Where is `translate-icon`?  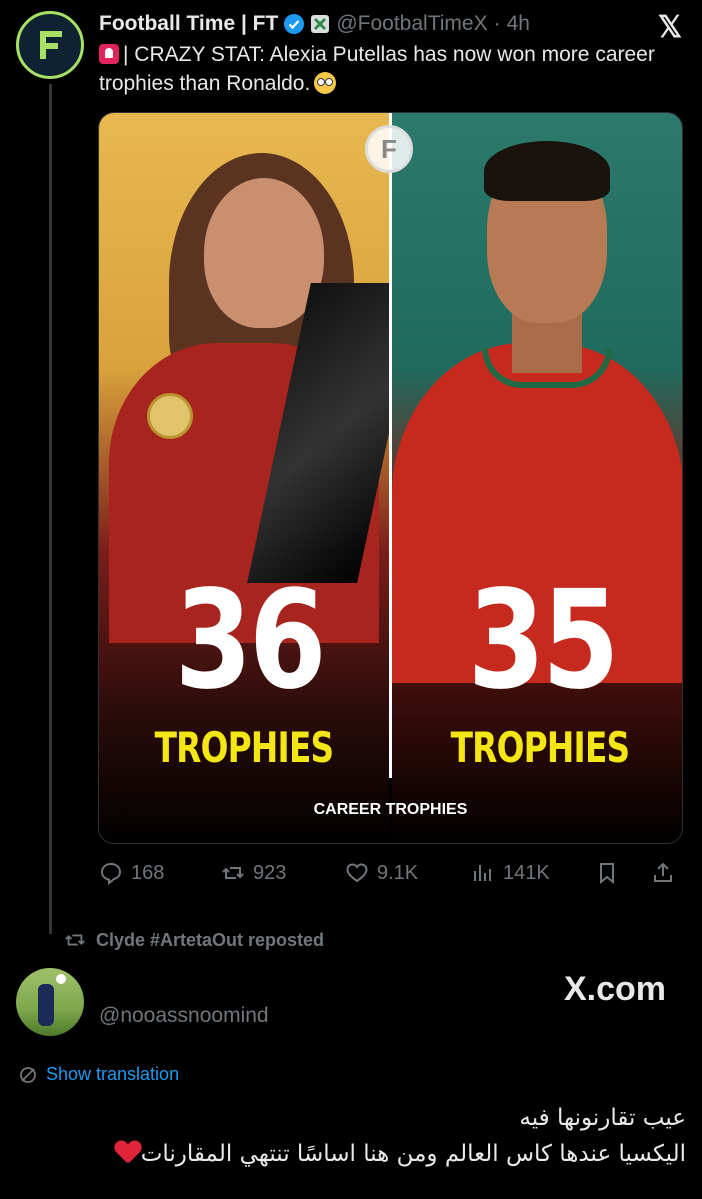
translate-icon is located at coordinates (28, 1074).